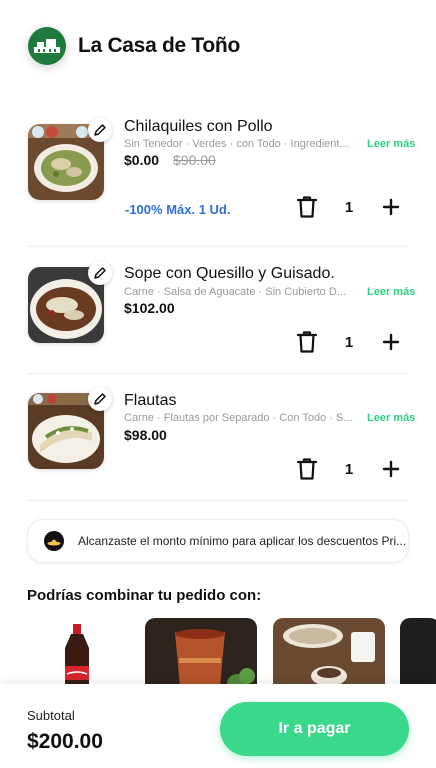 The width and height of the screenshot is (436, 768). Describe the element at coordinates (150, 400) in the screenshot. I see `item-name: Flautas` at that location.